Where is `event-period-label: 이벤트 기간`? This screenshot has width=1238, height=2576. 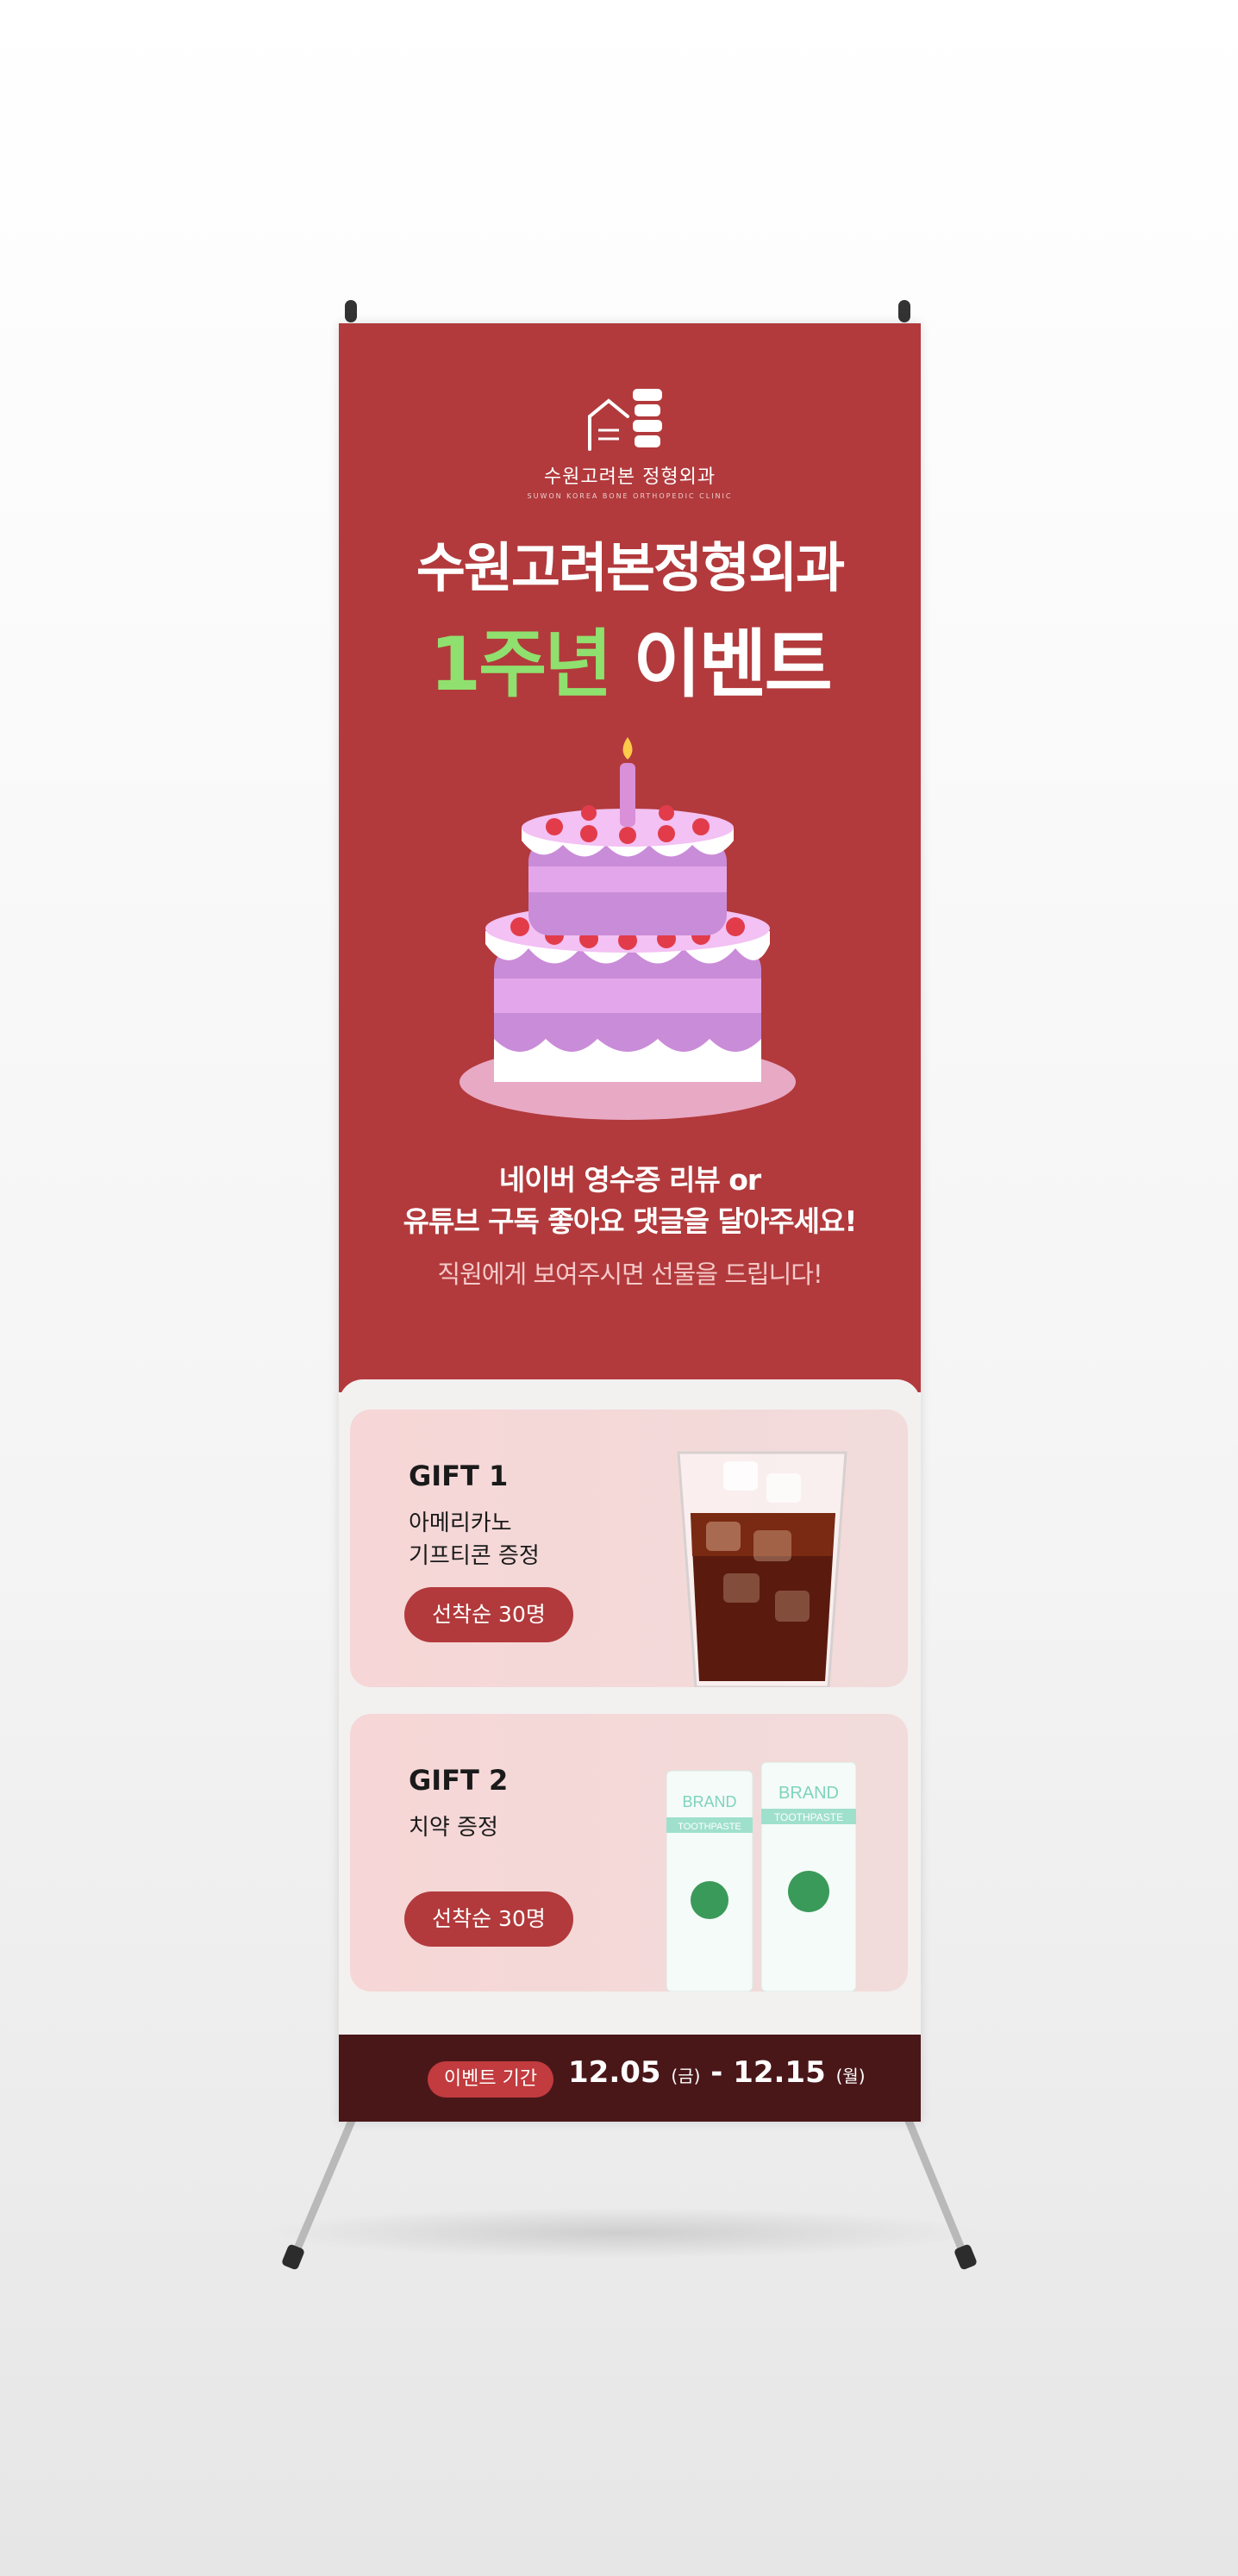
event-period-label: 이벤트 기간 is located at coordinates (490, 2079).